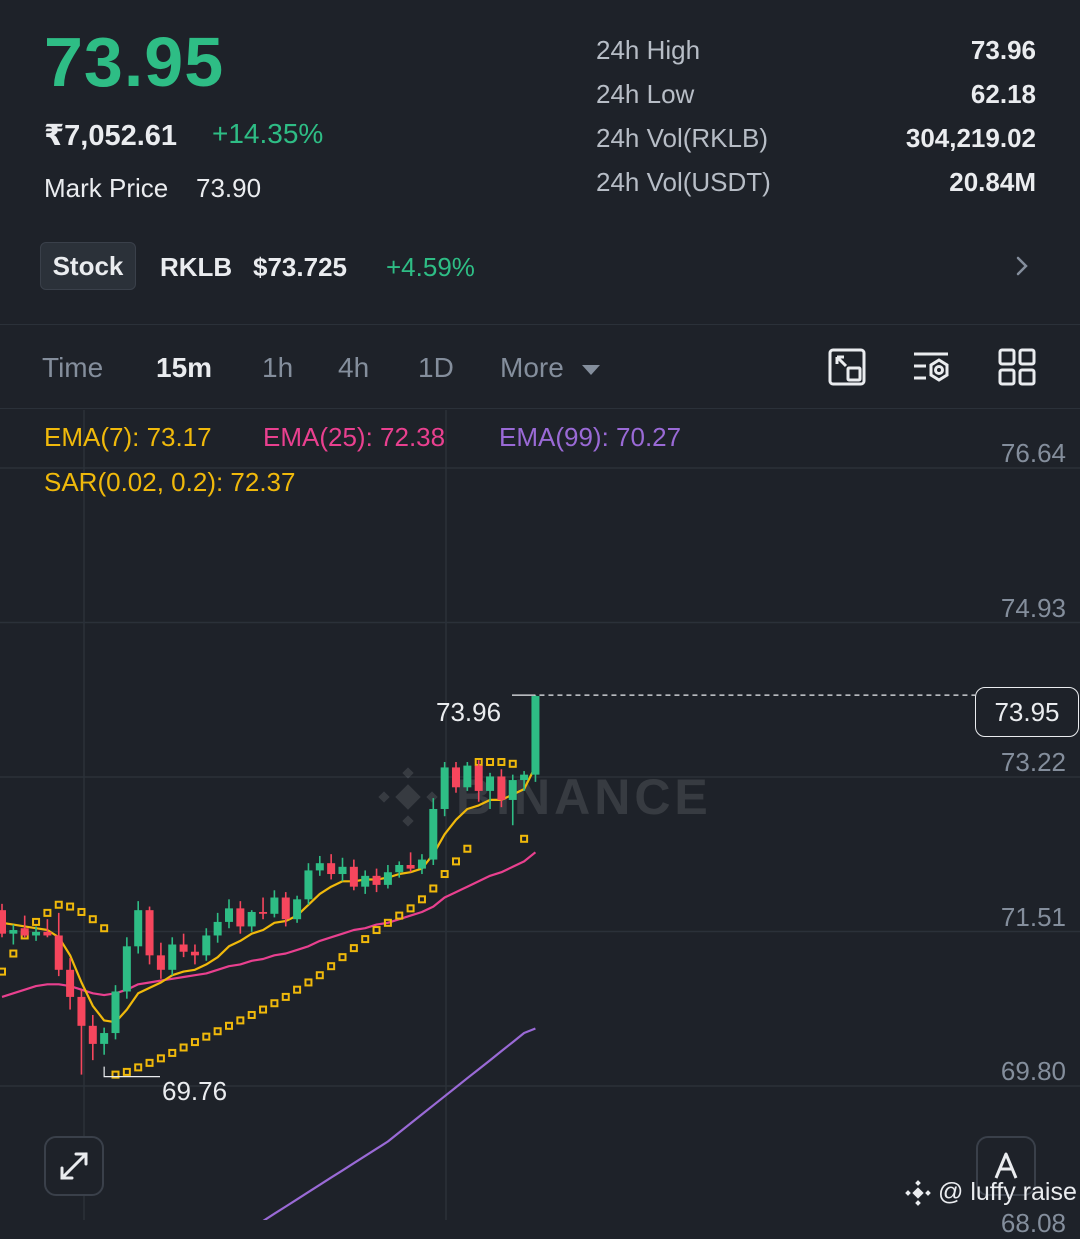 The height and width of the screenshot is (1239, 1080). Describe the element at coordinates (1017, 367) in the screenshot. I see `grid-layout-icon` at that location.